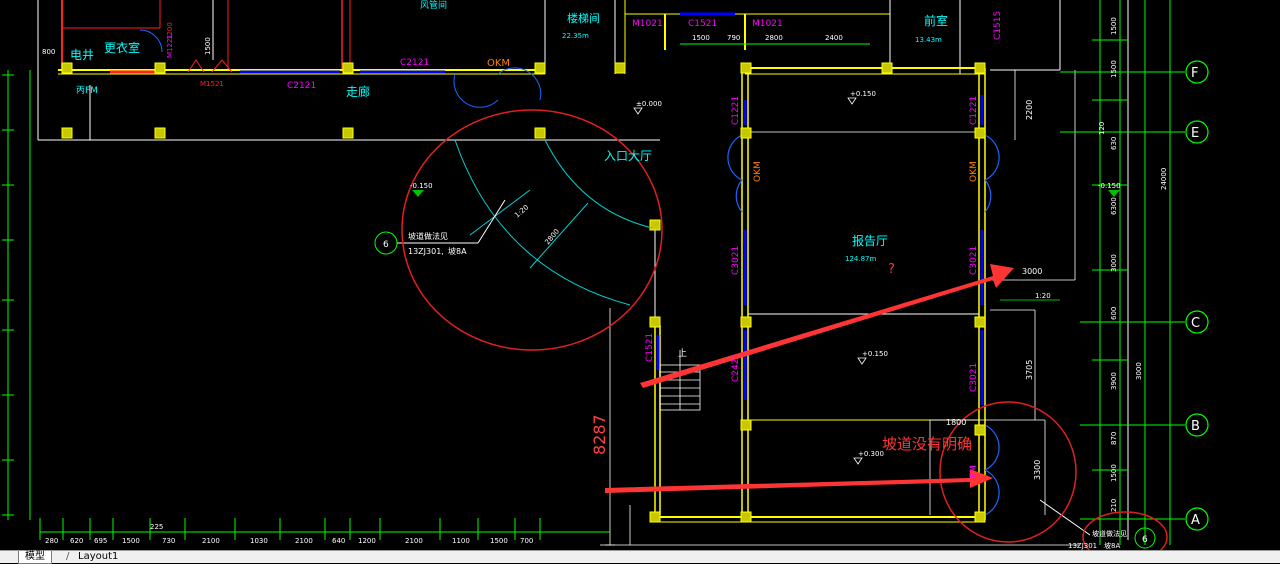  What do you see at coordinates (974, 377) in the screenshot?
I see `tag-c3021-c: C3021` at bounding box center [974, 377].